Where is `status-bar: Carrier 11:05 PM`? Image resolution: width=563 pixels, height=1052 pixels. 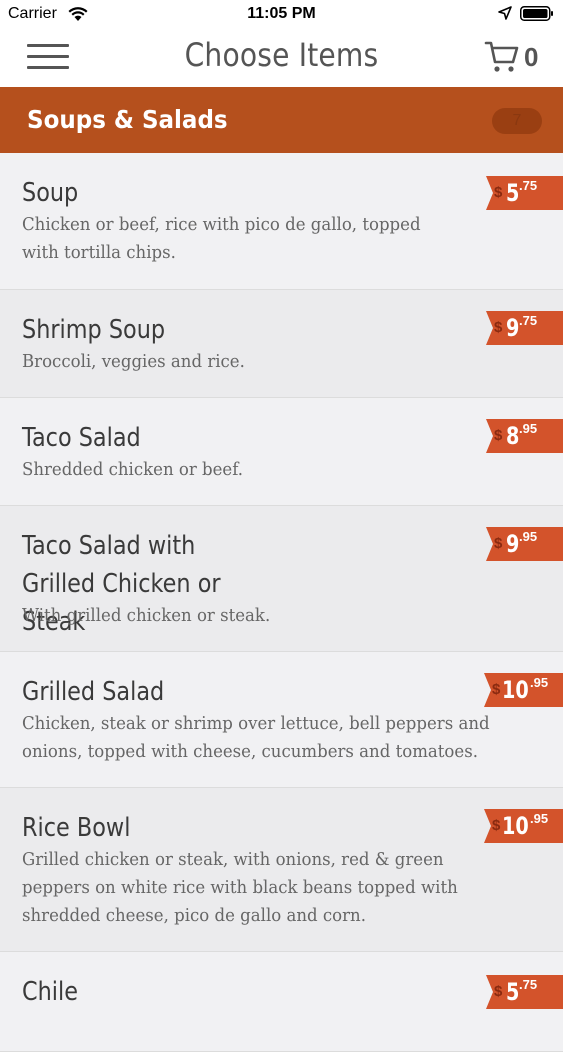 status-bar: Carrier 11:05 PM is located at coordinates (281, 14).